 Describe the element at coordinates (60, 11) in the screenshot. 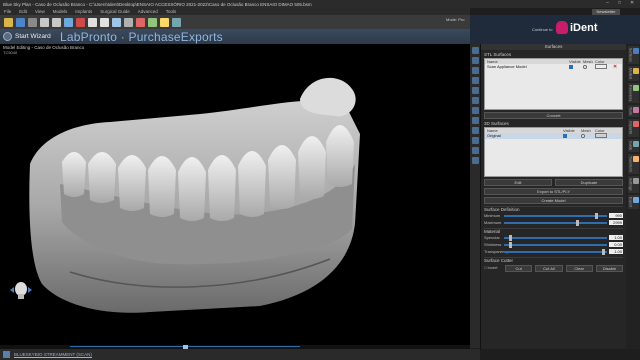

I see `menu-models: Models` at that location.